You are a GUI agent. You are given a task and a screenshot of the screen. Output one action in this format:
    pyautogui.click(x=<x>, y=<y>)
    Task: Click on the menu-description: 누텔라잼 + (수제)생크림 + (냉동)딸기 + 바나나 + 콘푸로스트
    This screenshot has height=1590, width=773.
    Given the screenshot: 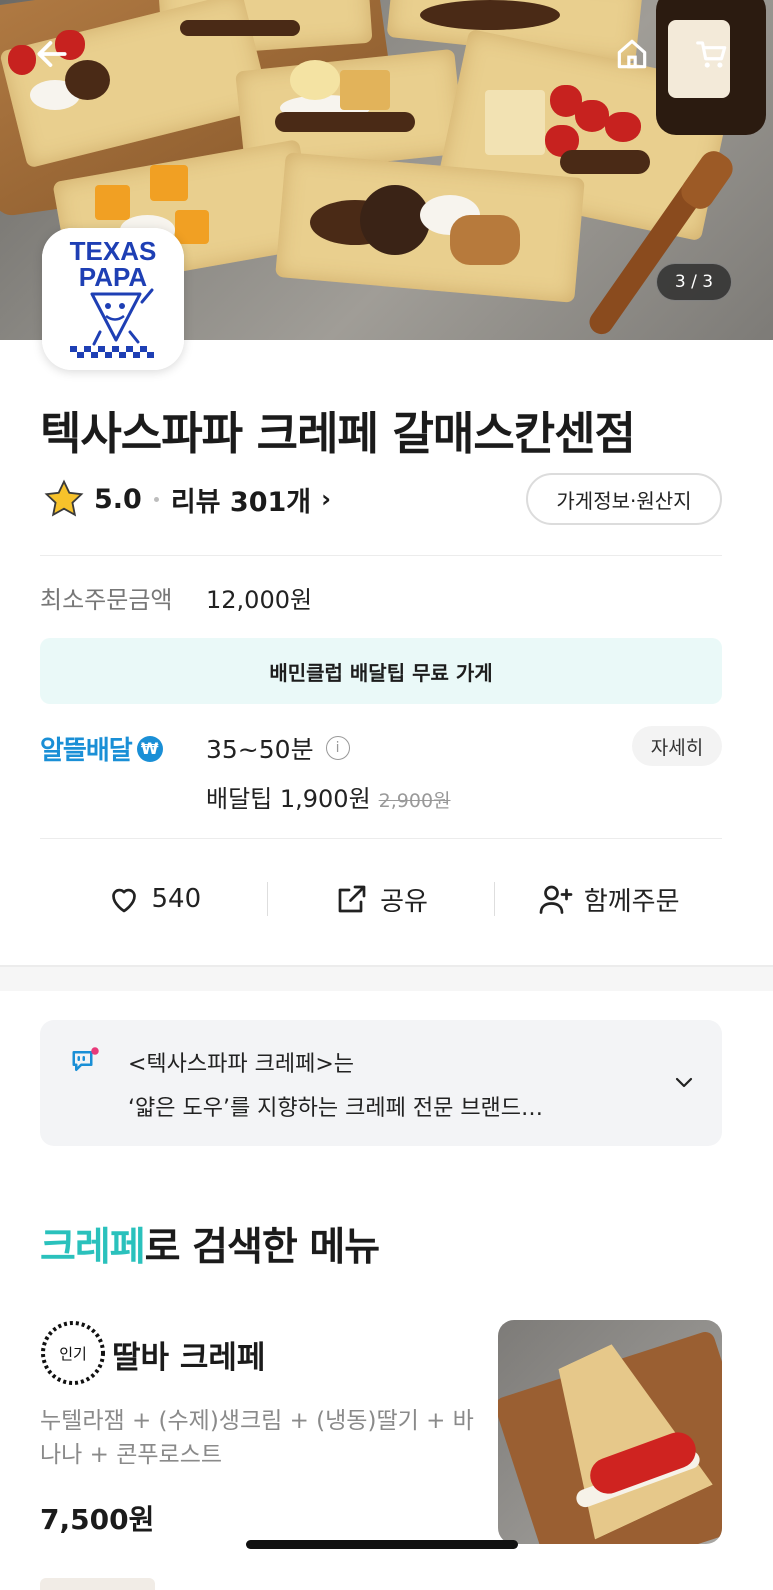 What is the action you would take?
    pyautogui.click(x=257, y=1438)
    